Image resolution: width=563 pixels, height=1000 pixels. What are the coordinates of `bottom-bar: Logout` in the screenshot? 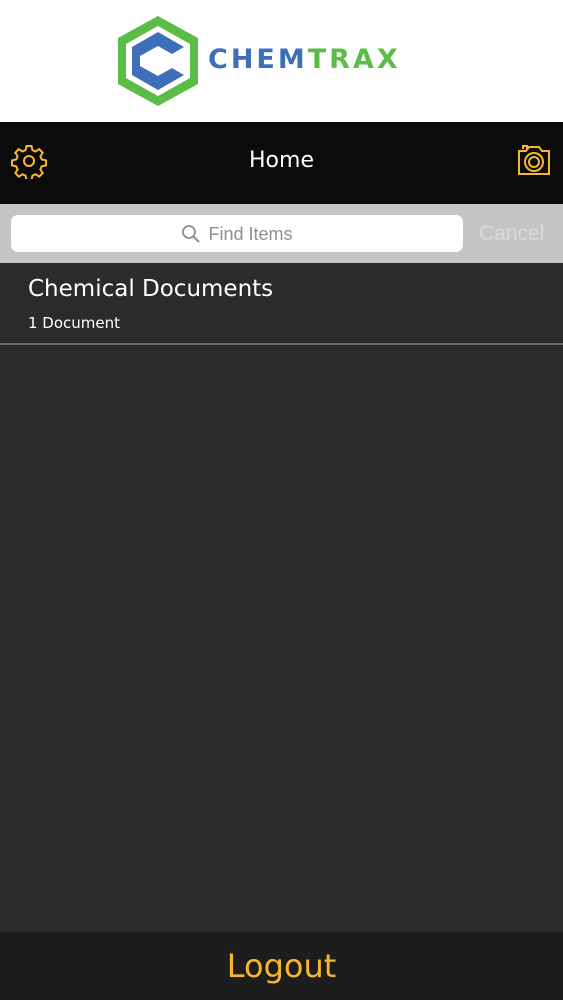 It's located at (281, 966).